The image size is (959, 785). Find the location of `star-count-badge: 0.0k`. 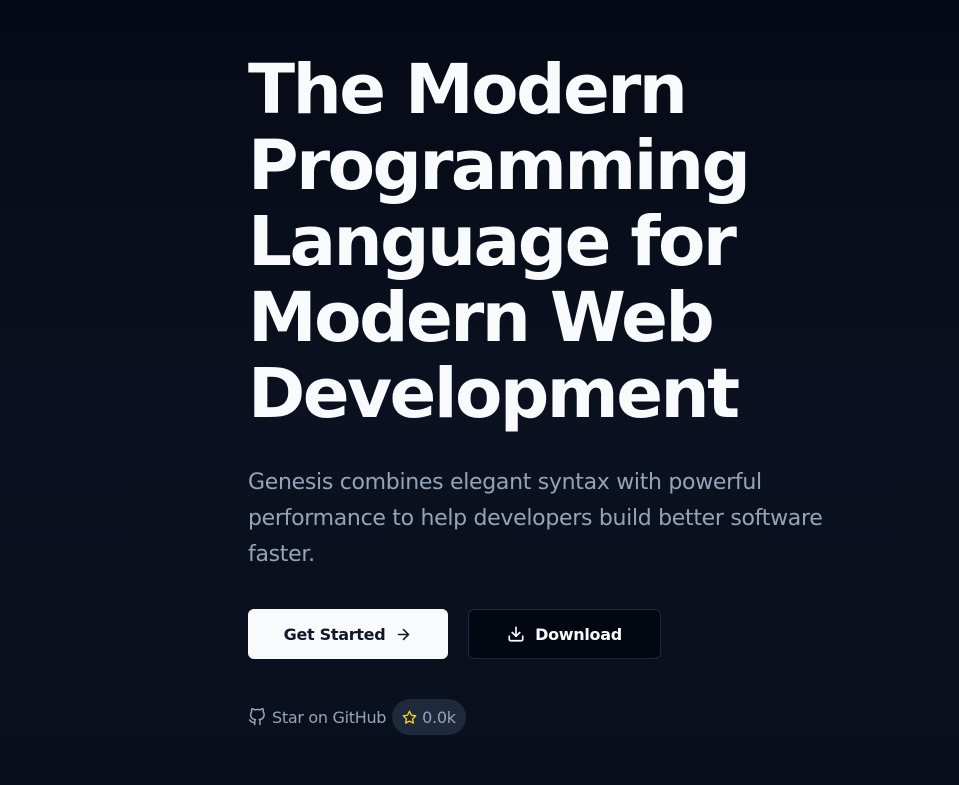

star-count-badge: 0.0k is located at coordinates (429, 717).